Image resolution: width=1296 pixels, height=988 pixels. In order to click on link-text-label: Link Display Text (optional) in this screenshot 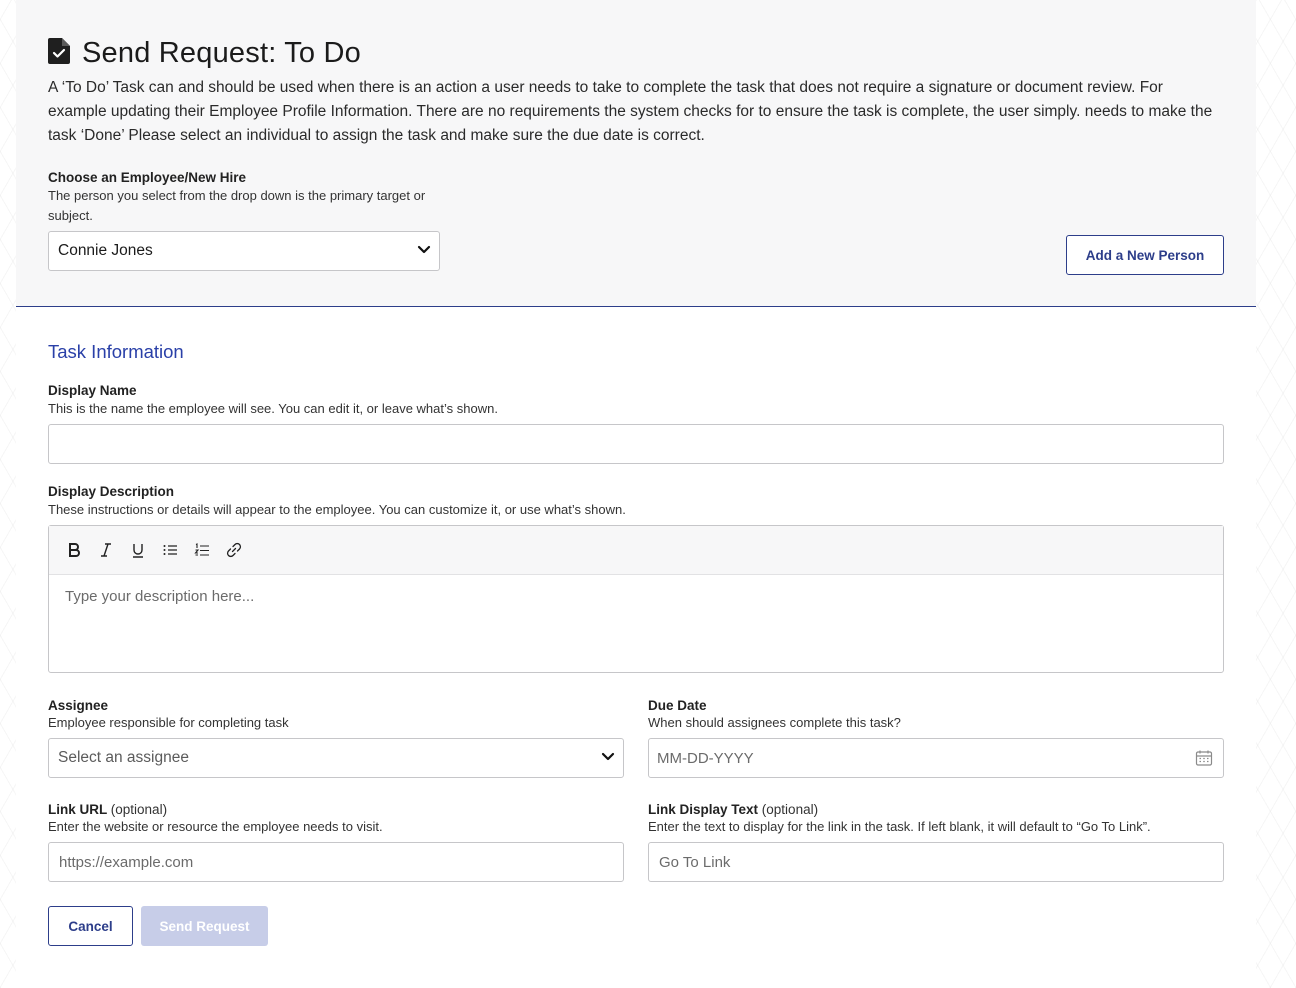, I will do `click(733, 809)`.